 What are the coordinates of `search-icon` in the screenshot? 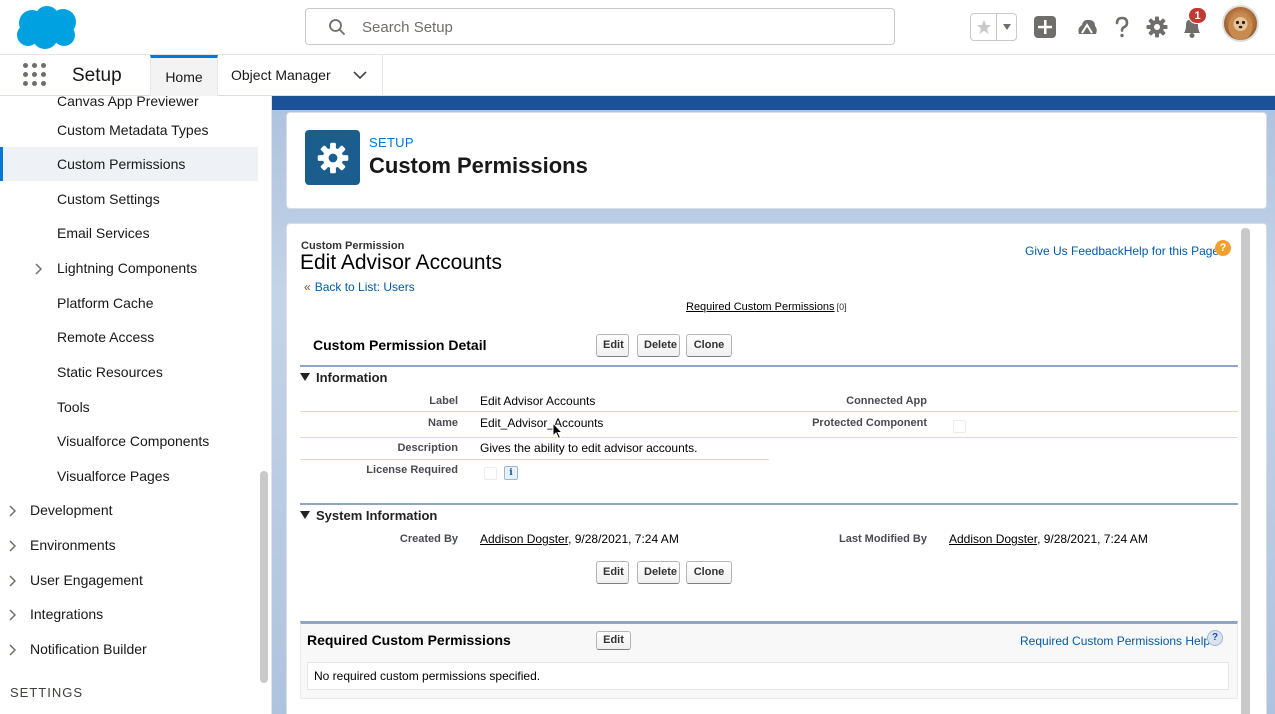 It's located at (337, 27).